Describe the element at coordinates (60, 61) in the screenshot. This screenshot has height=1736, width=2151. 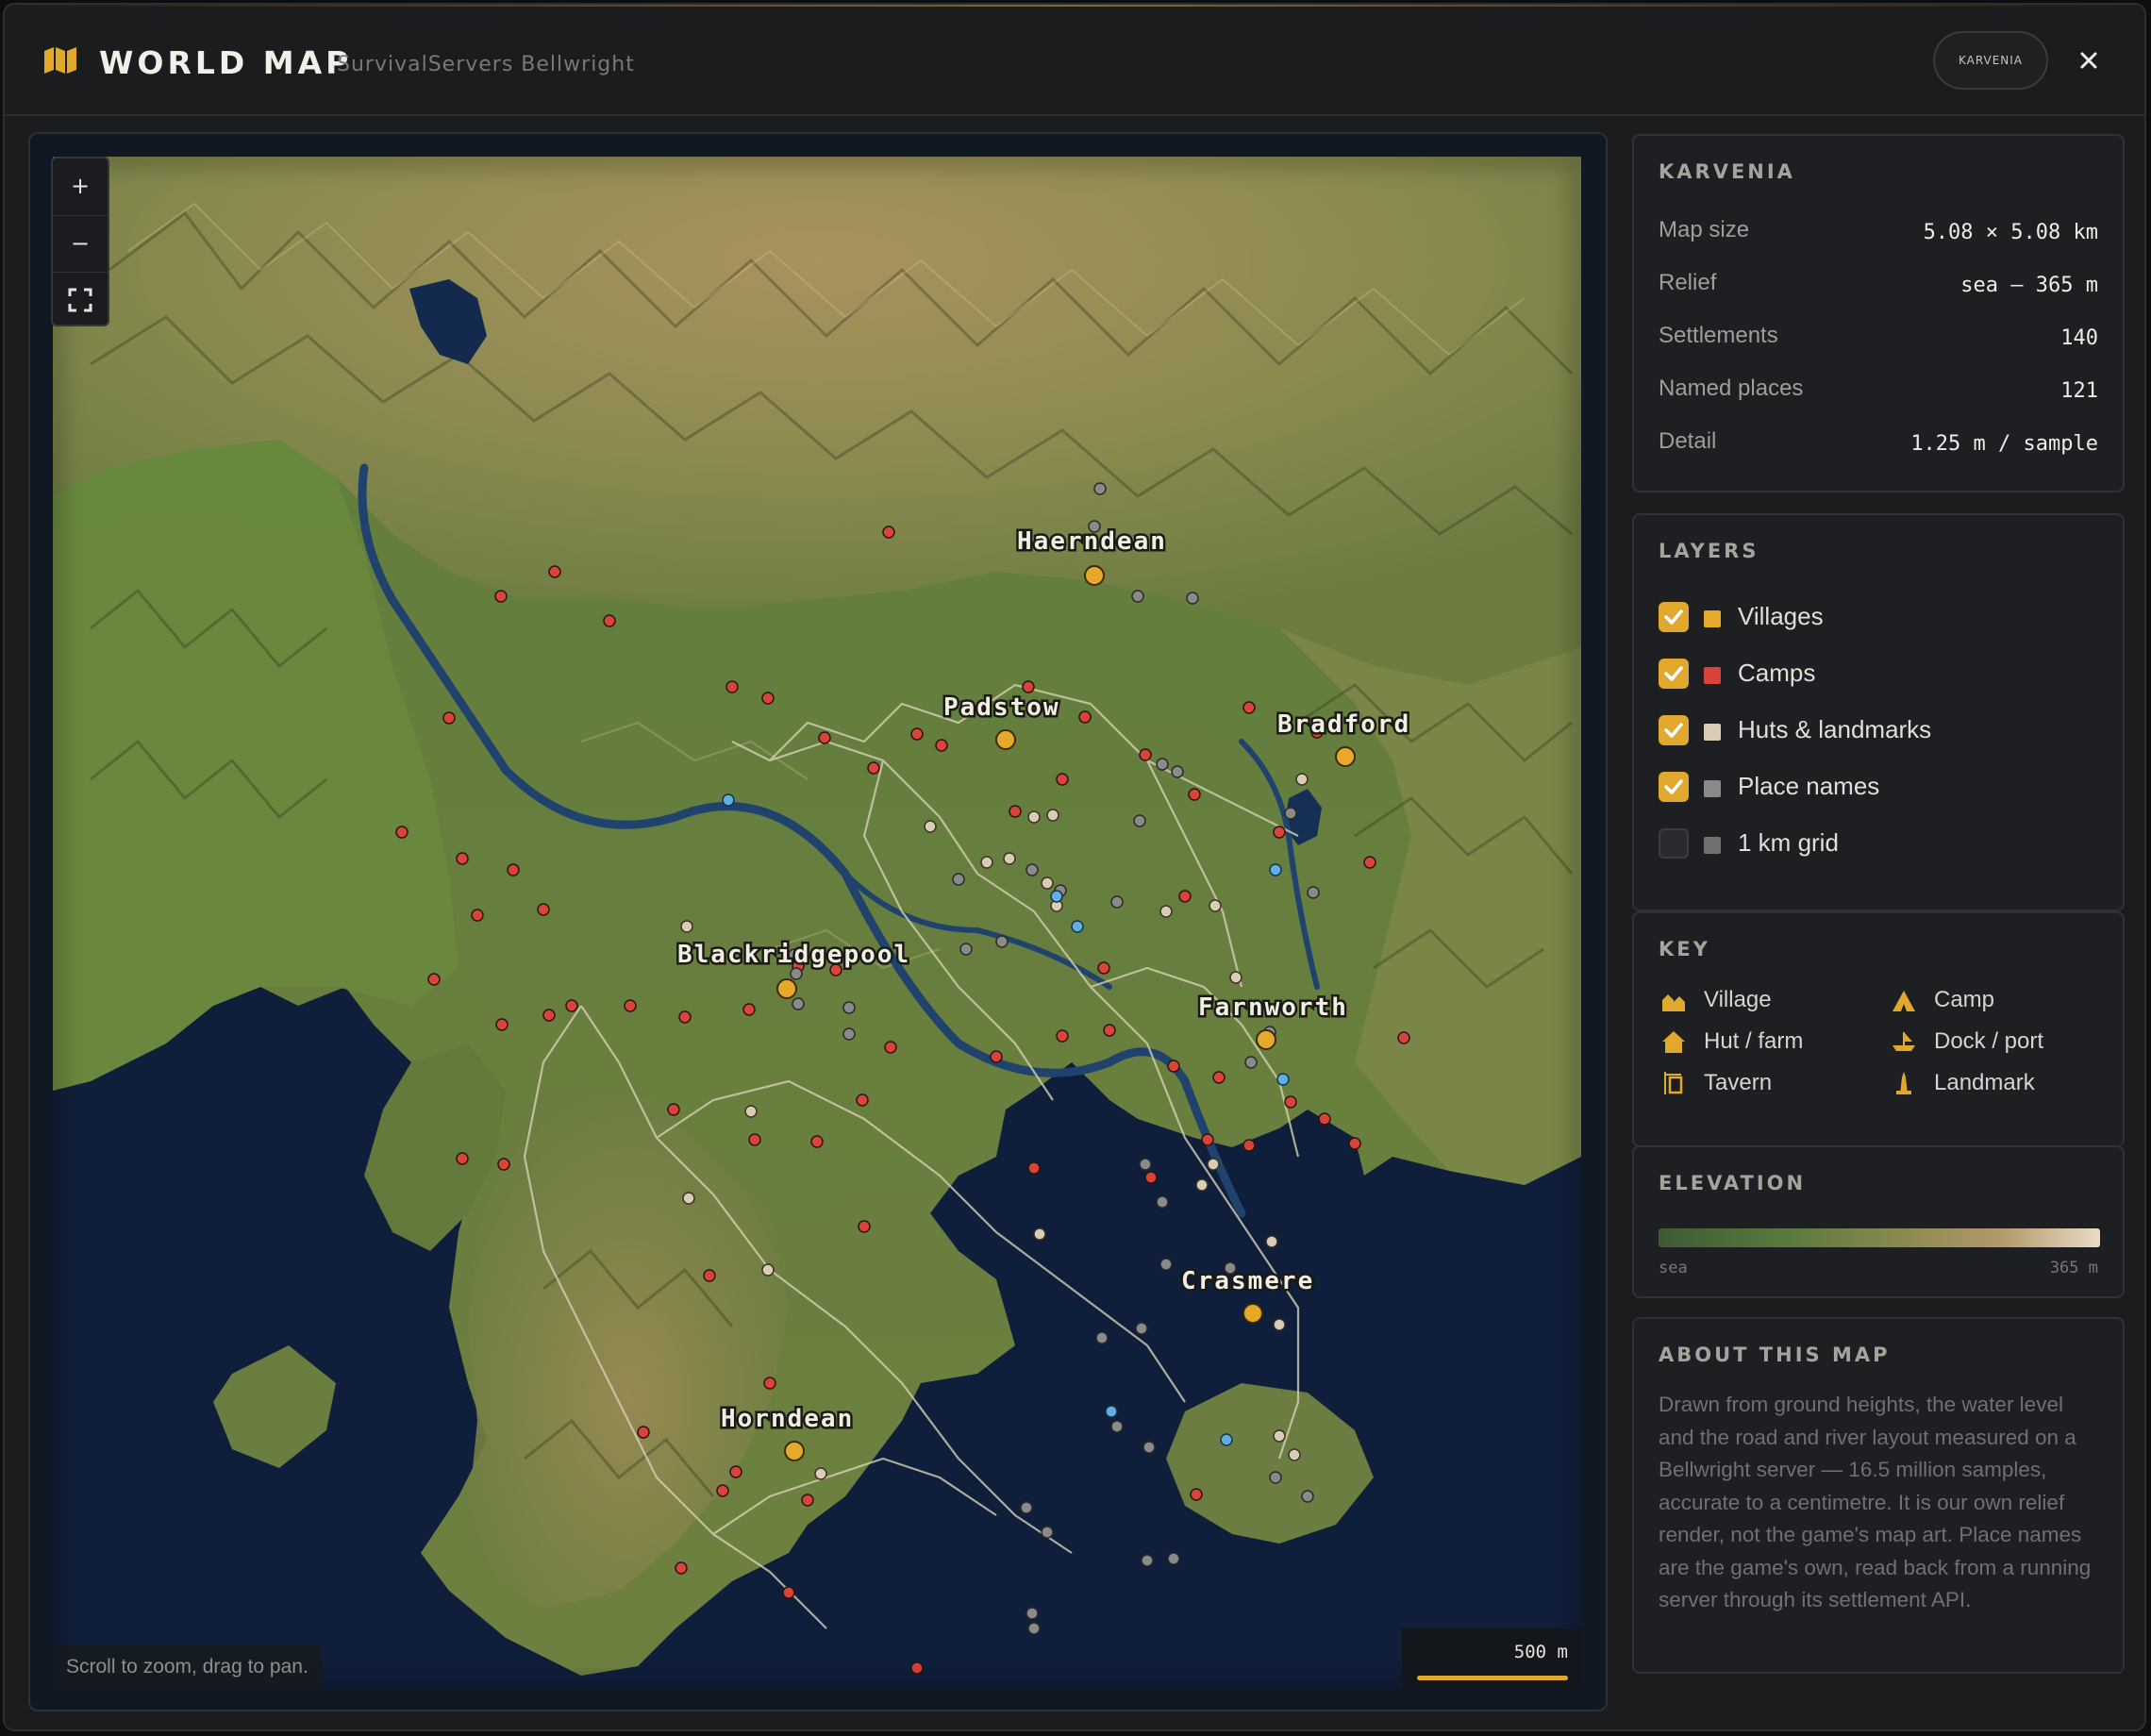
I see `map-icon` at that location.